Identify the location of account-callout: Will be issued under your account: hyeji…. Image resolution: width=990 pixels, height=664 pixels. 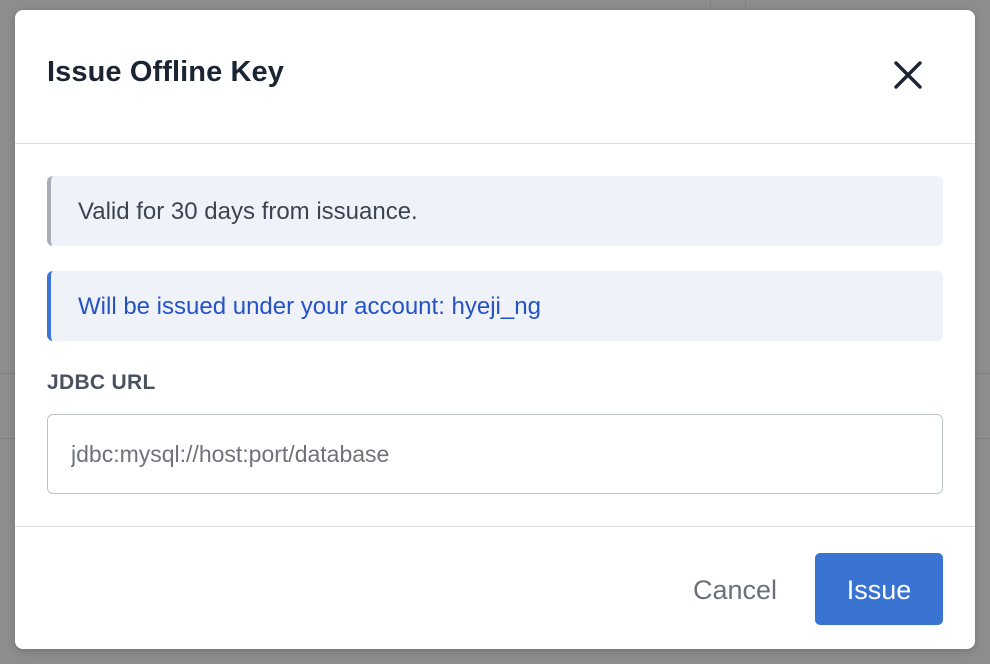
(495, 306).